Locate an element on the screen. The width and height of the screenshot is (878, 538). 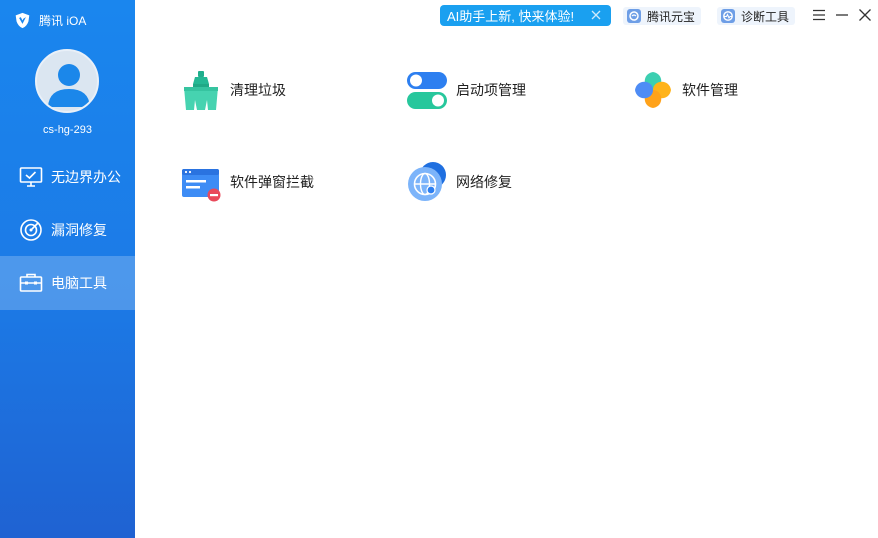
toolbox-icon is located at coordinates (31, 282).